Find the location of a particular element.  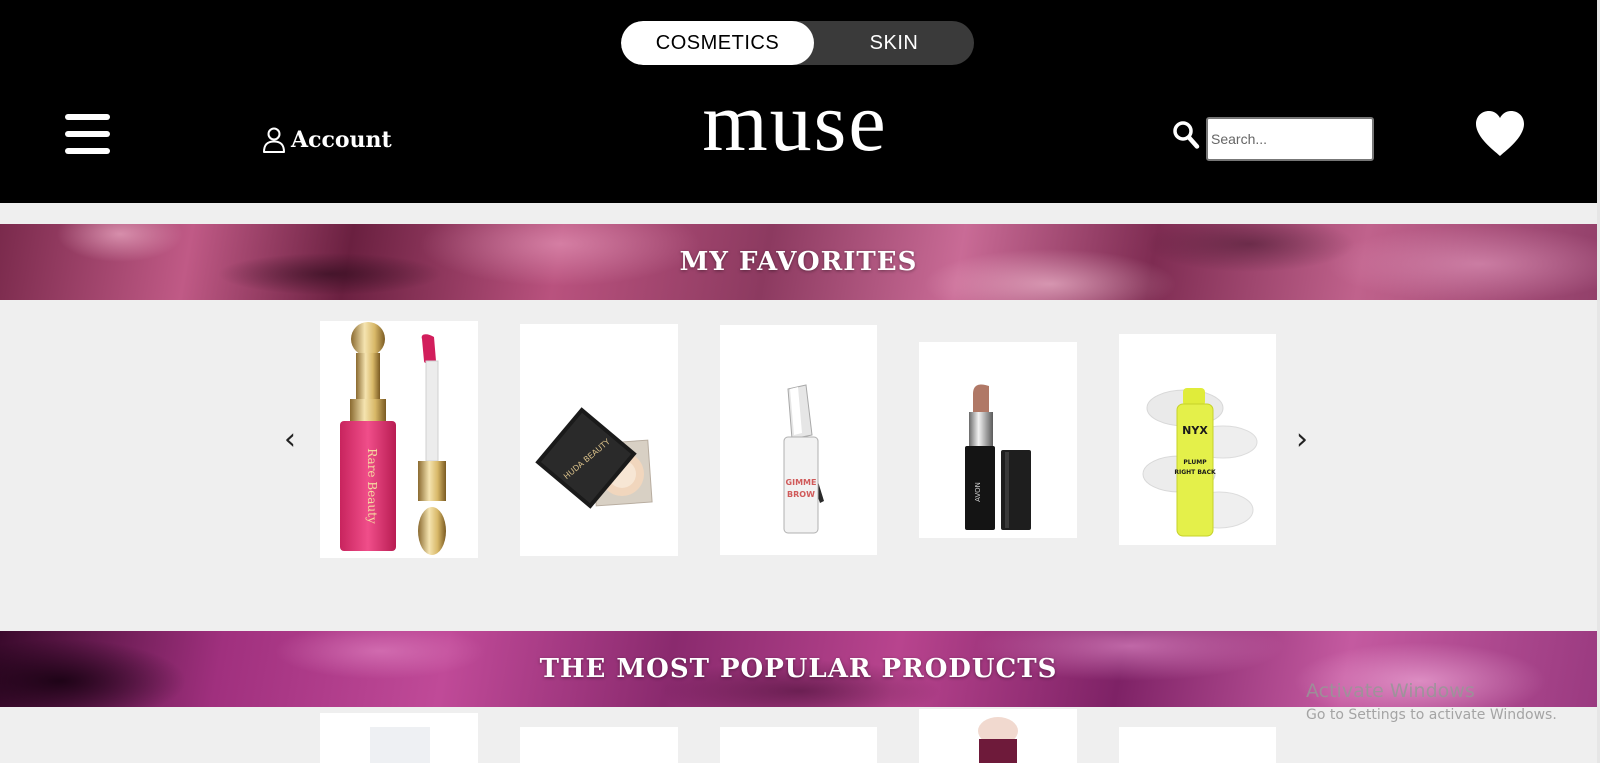

category-toggle: COSMETICS SKIN is located at coordinates (797, 43).